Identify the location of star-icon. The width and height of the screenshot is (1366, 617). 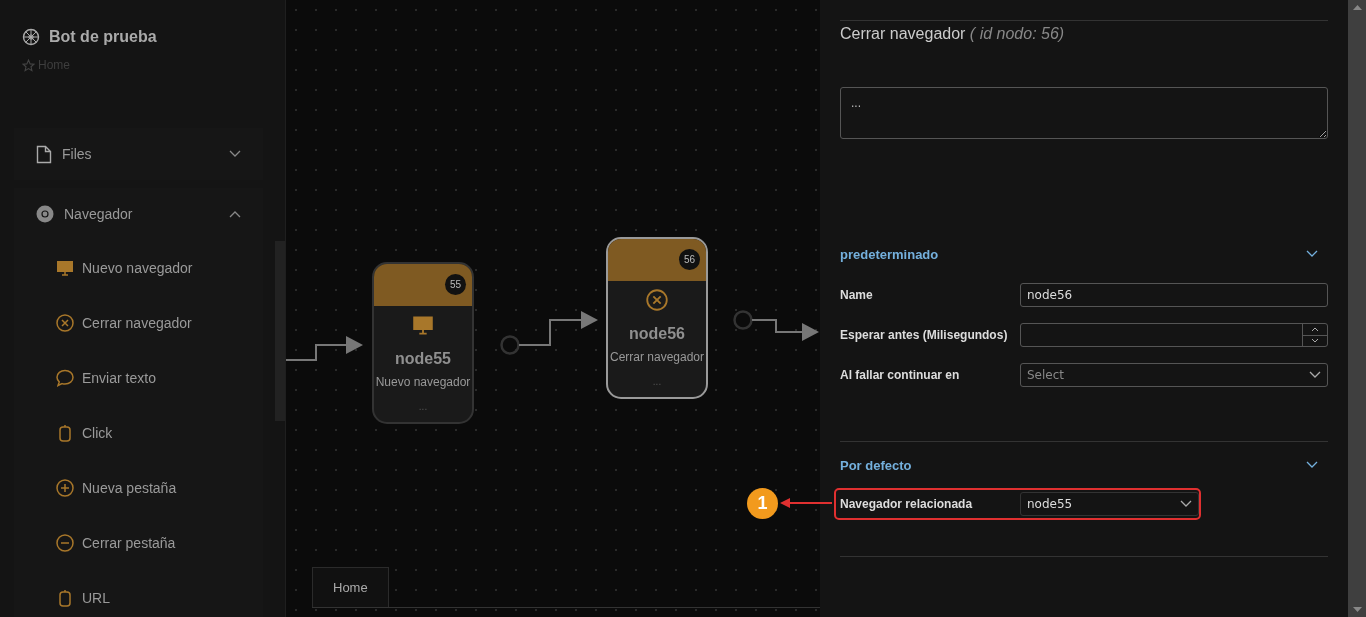
(28, 65).